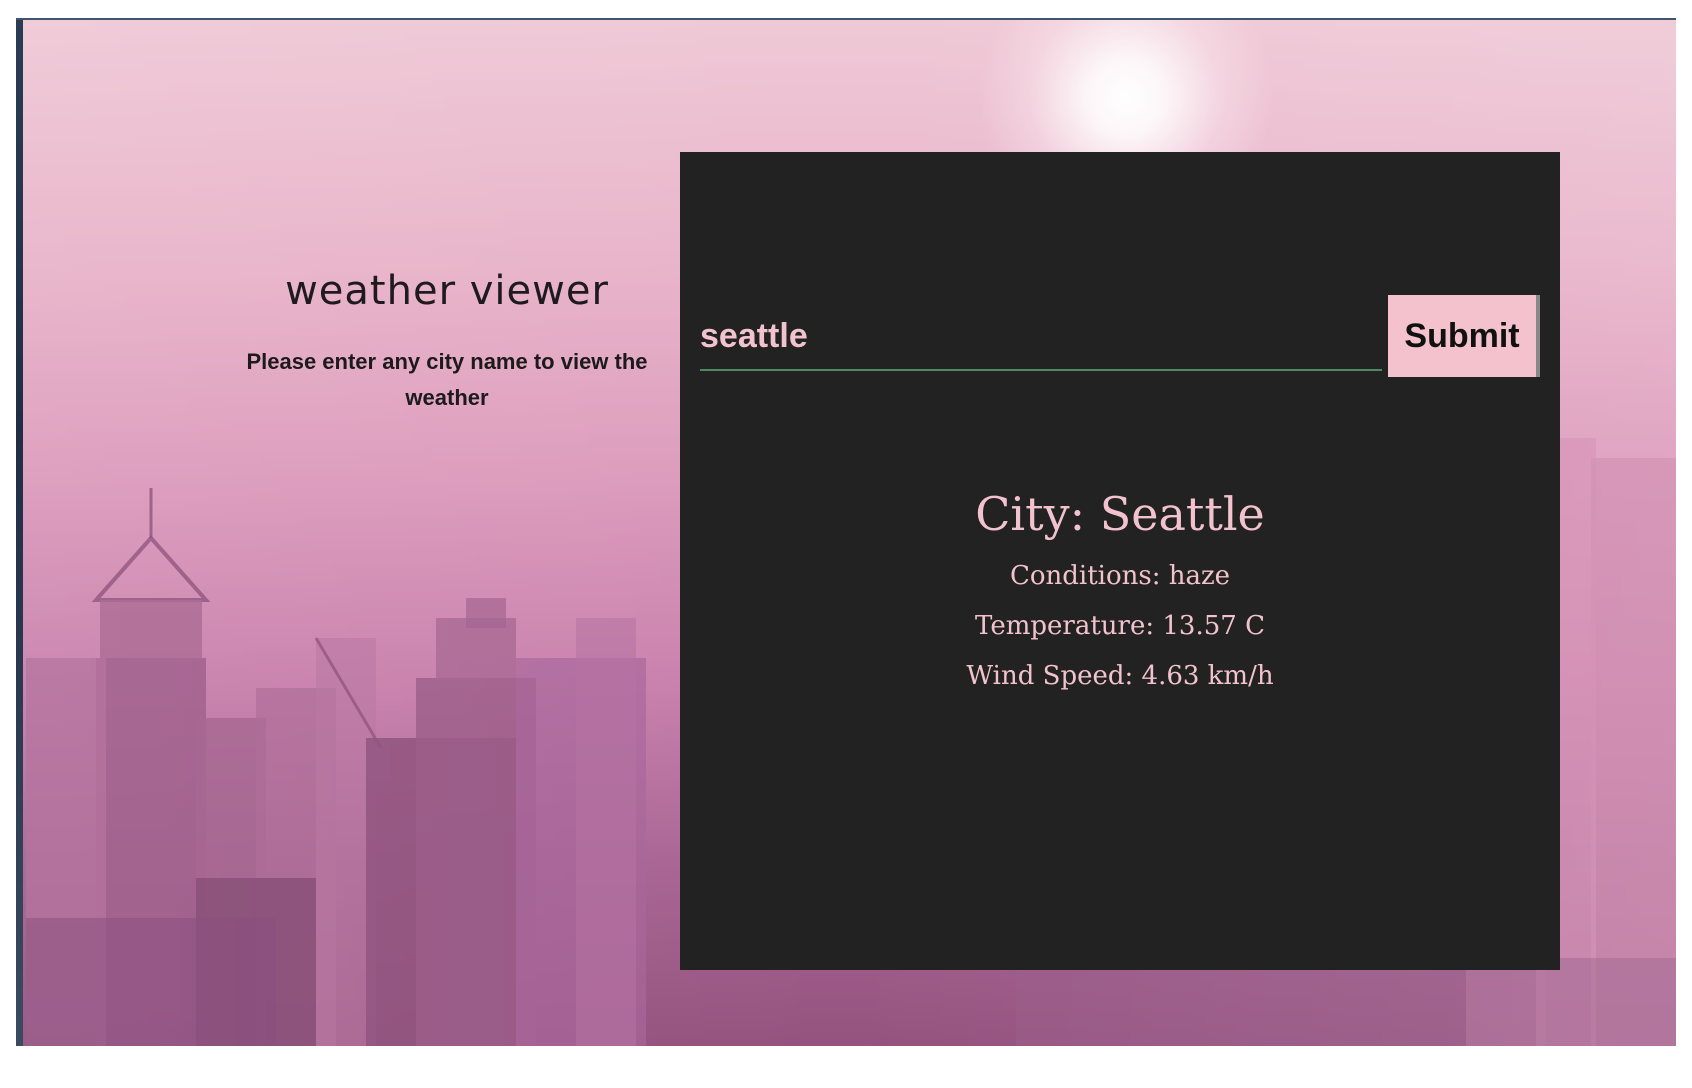  What do you see at coordinates (1120, 626) in the screenshot?
I see `temperature-text: Temperature: 13.57 C` at bounding box center [1120, 626].